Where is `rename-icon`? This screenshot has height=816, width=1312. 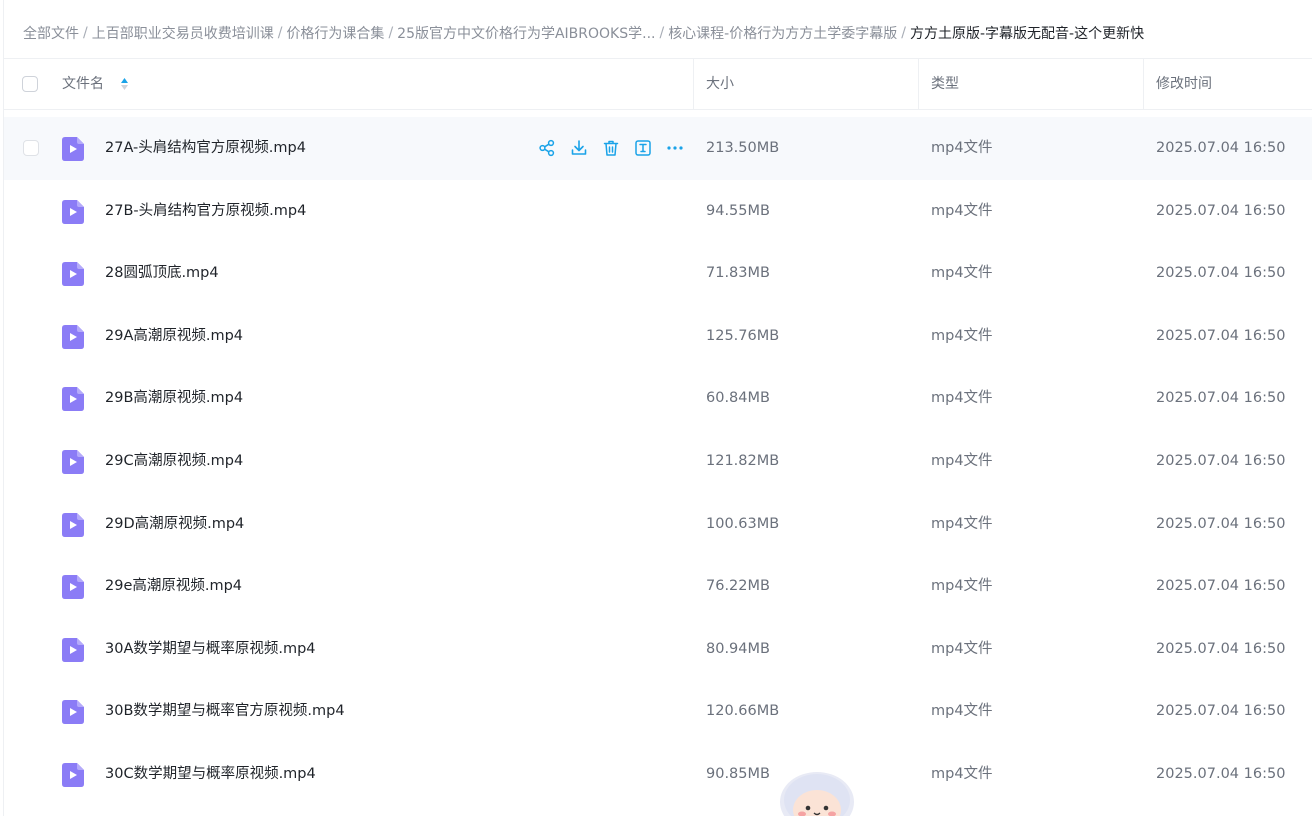 rename-icon is located at coordinates (643, 148).